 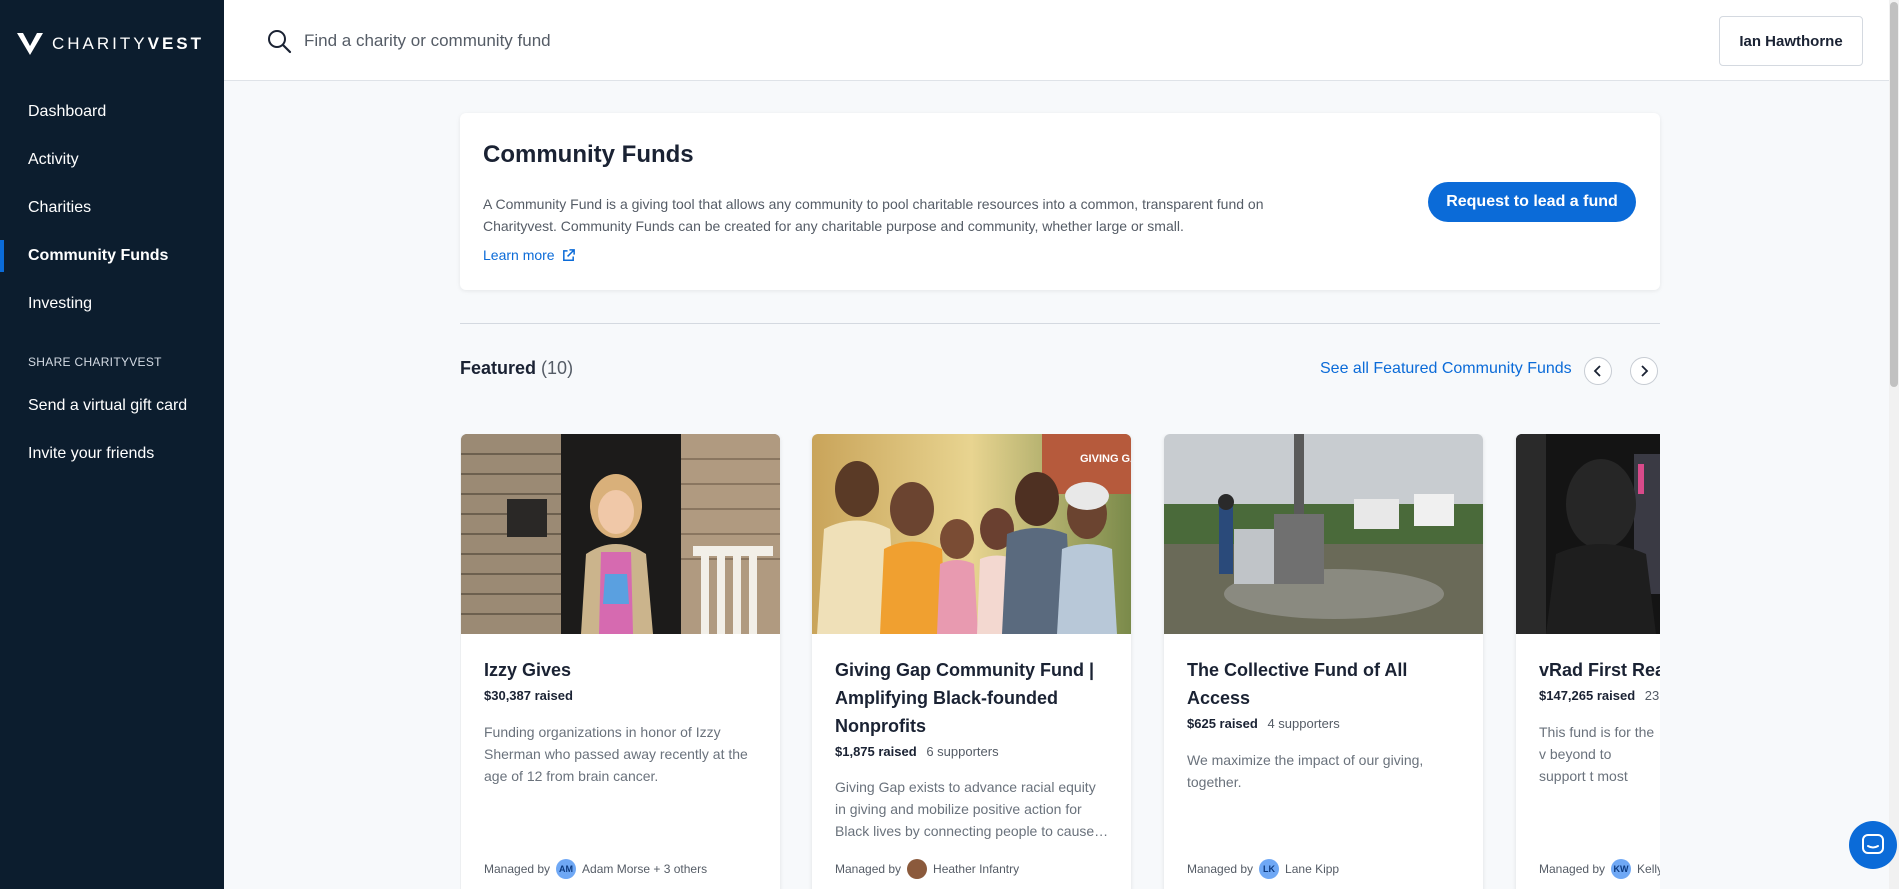 What do you see at coordinates (1061, 40) in the screenshot?
I see `top-bar: Ian Hawthorne` at bounding box center [1061, 40].